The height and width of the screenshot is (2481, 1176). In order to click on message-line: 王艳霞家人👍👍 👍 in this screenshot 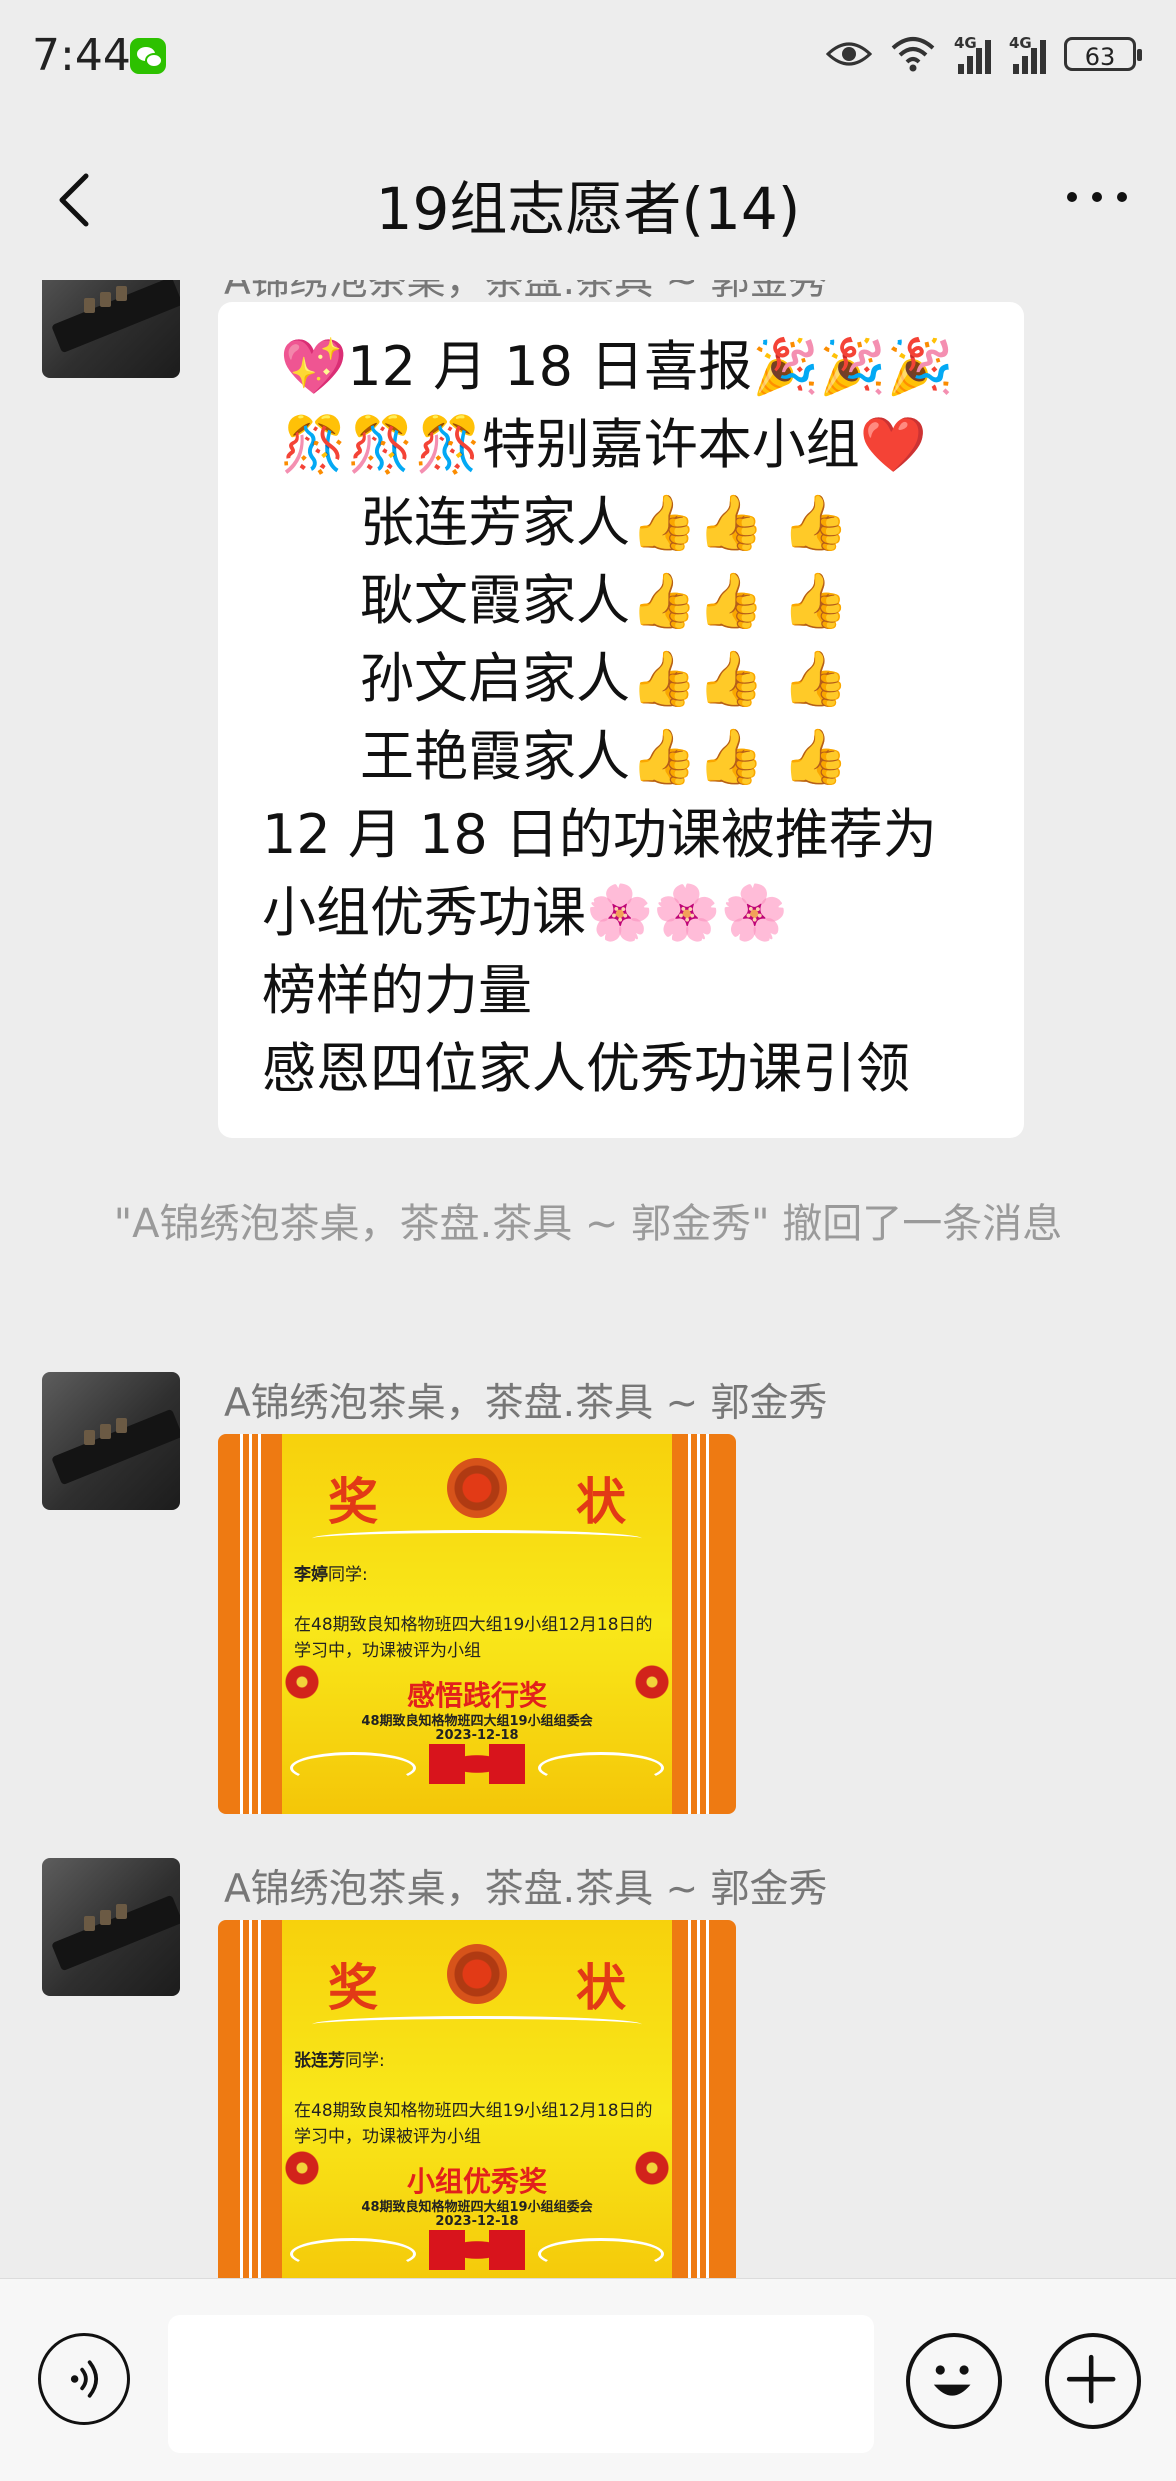, I will do `click(604, 756)`.